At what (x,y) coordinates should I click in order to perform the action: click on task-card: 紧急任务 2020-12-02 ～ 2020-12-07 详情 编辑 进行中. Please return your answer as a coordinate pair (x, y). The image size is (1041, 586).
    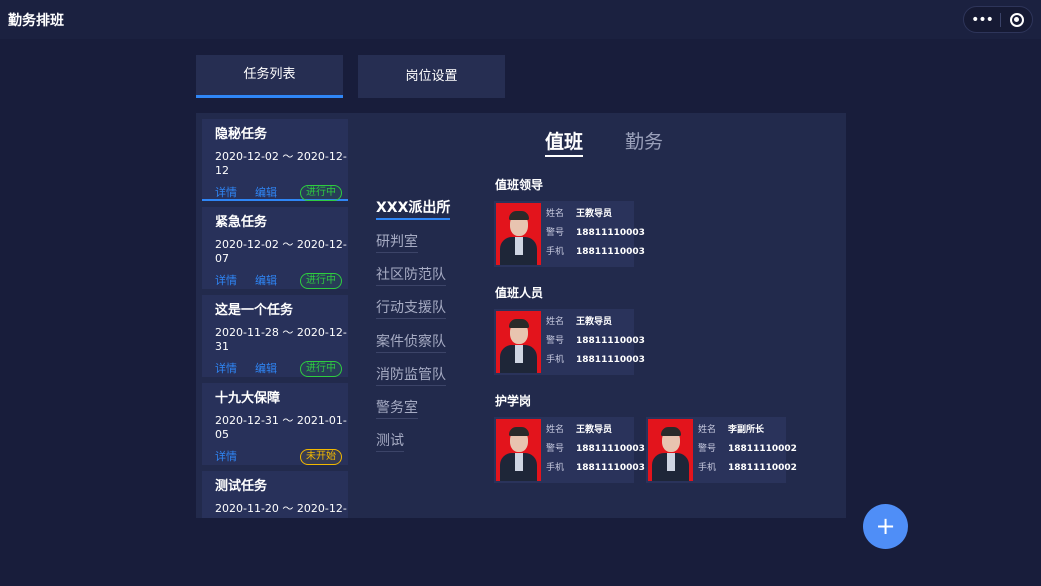
    Looking at the image, I should click on (275, 248).